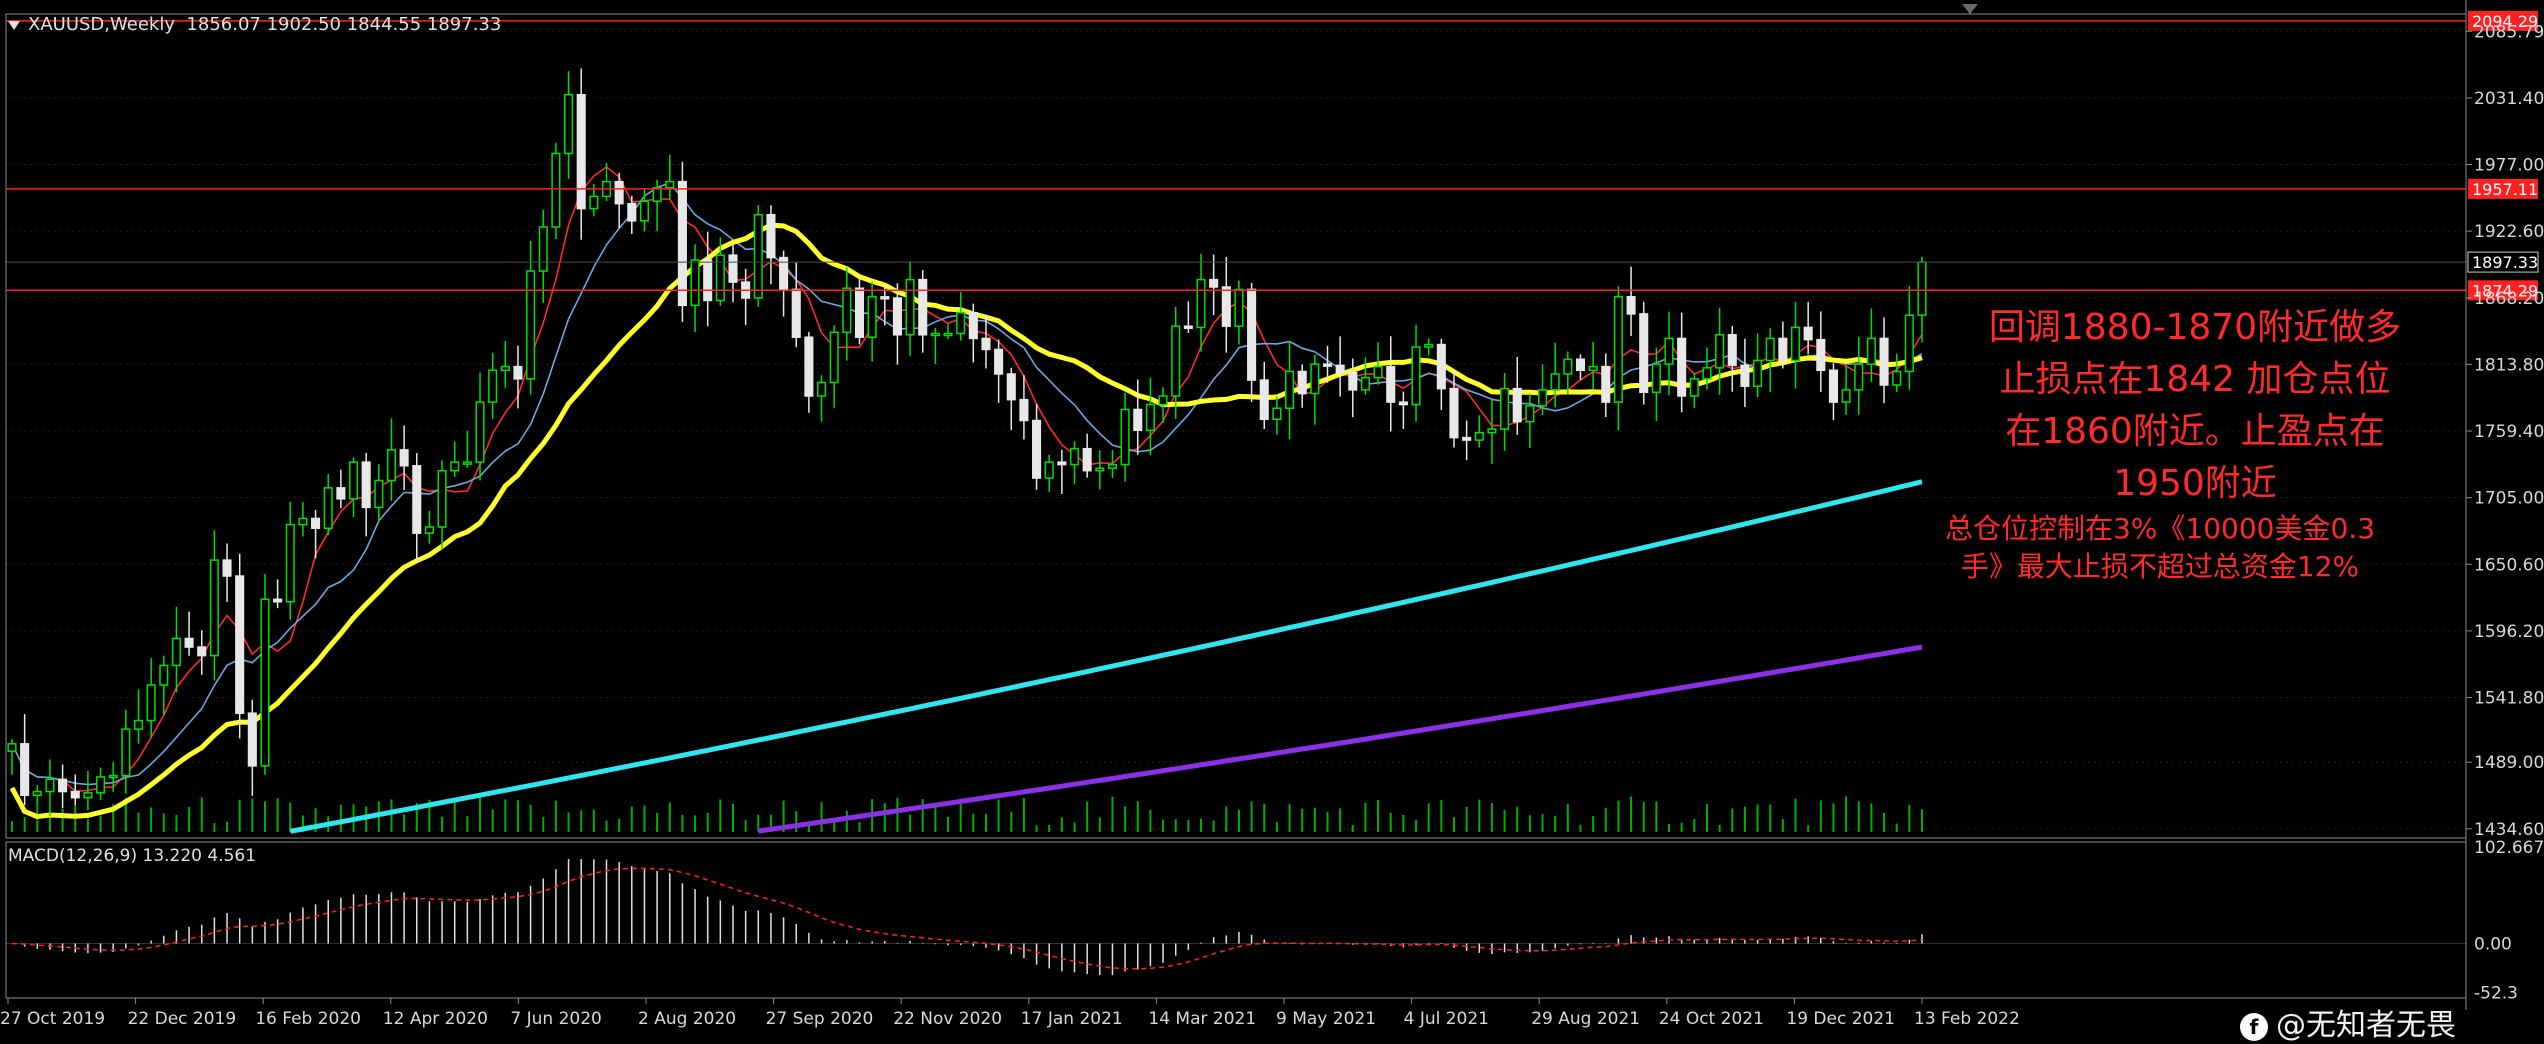  What do you see at coordinates (2160, 548) in the screenshot?
I see `position-note: 总仓位控制在3%《10000美金0.3 手》最大止损不超过总资金12%` at bounding box center [2160, 548].